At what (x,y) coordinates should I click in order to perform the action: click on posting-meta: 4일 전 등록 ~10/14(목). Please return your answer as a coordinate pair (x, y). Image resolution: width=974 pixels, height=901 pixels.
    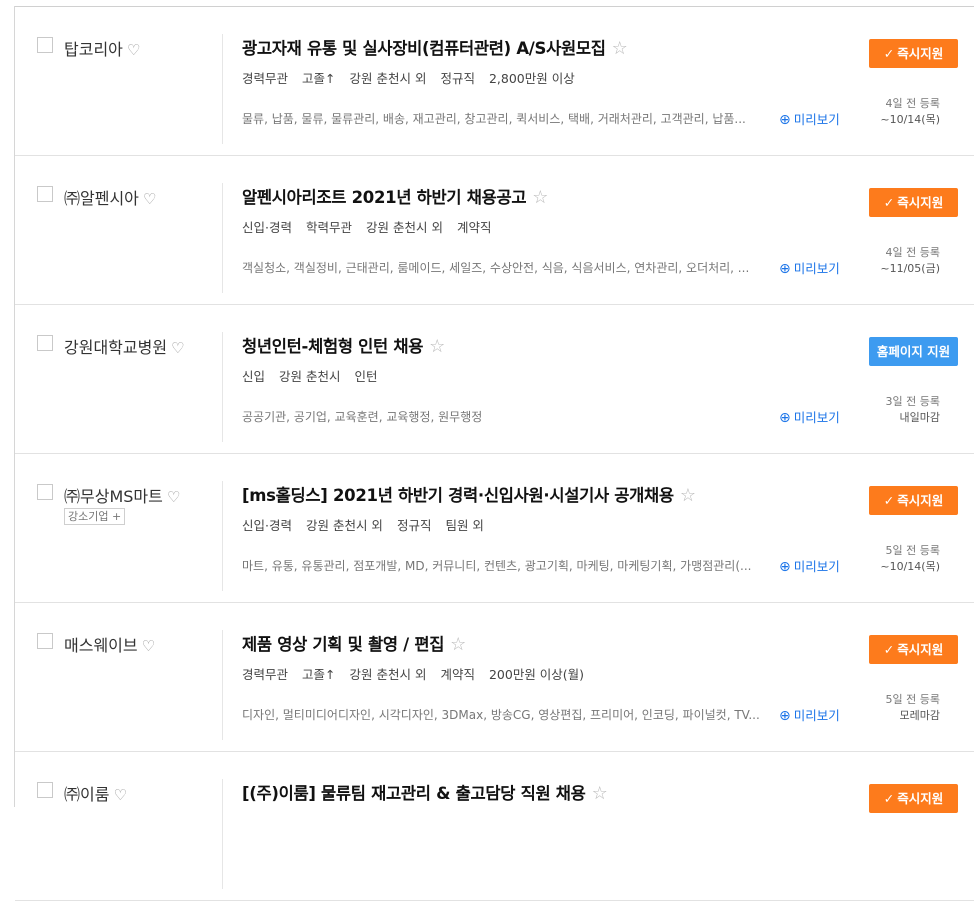
    Looking at the image, I should click on (910, 112).